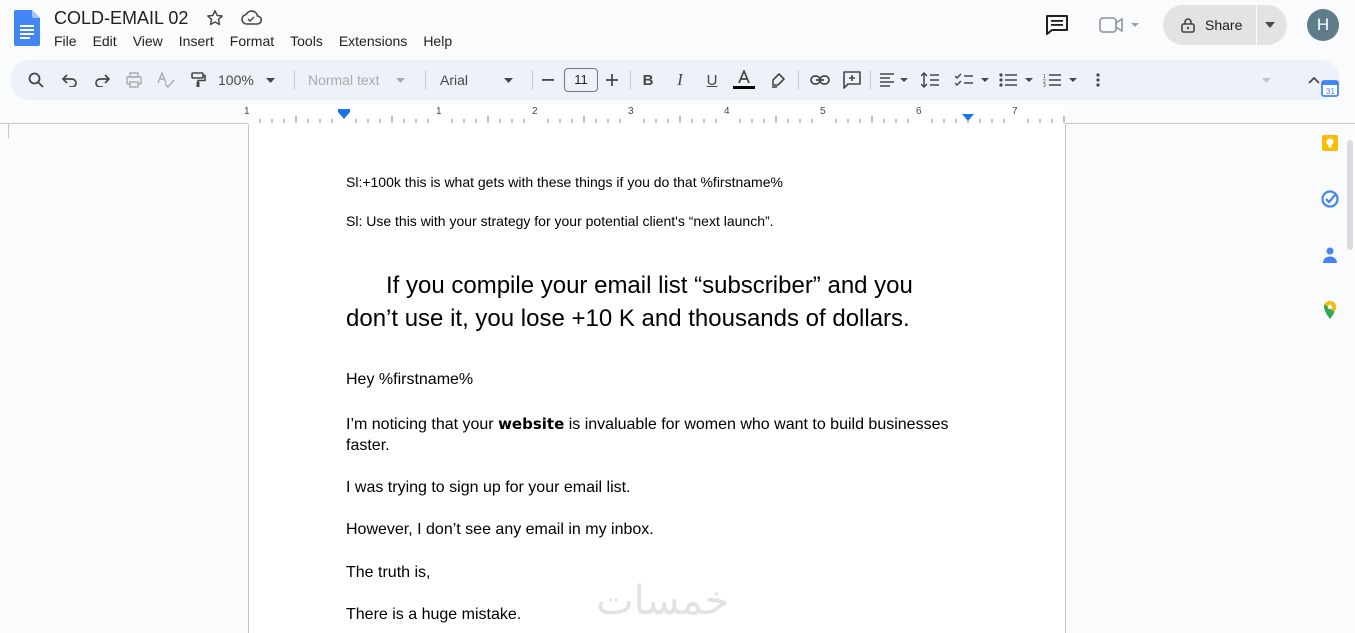 The width and height of the screenshot is (1355, 633). What do you see at coordinates (1330, 199) in the screenshot?
I see `tasks-icon` at bounding box center [1330, 199].